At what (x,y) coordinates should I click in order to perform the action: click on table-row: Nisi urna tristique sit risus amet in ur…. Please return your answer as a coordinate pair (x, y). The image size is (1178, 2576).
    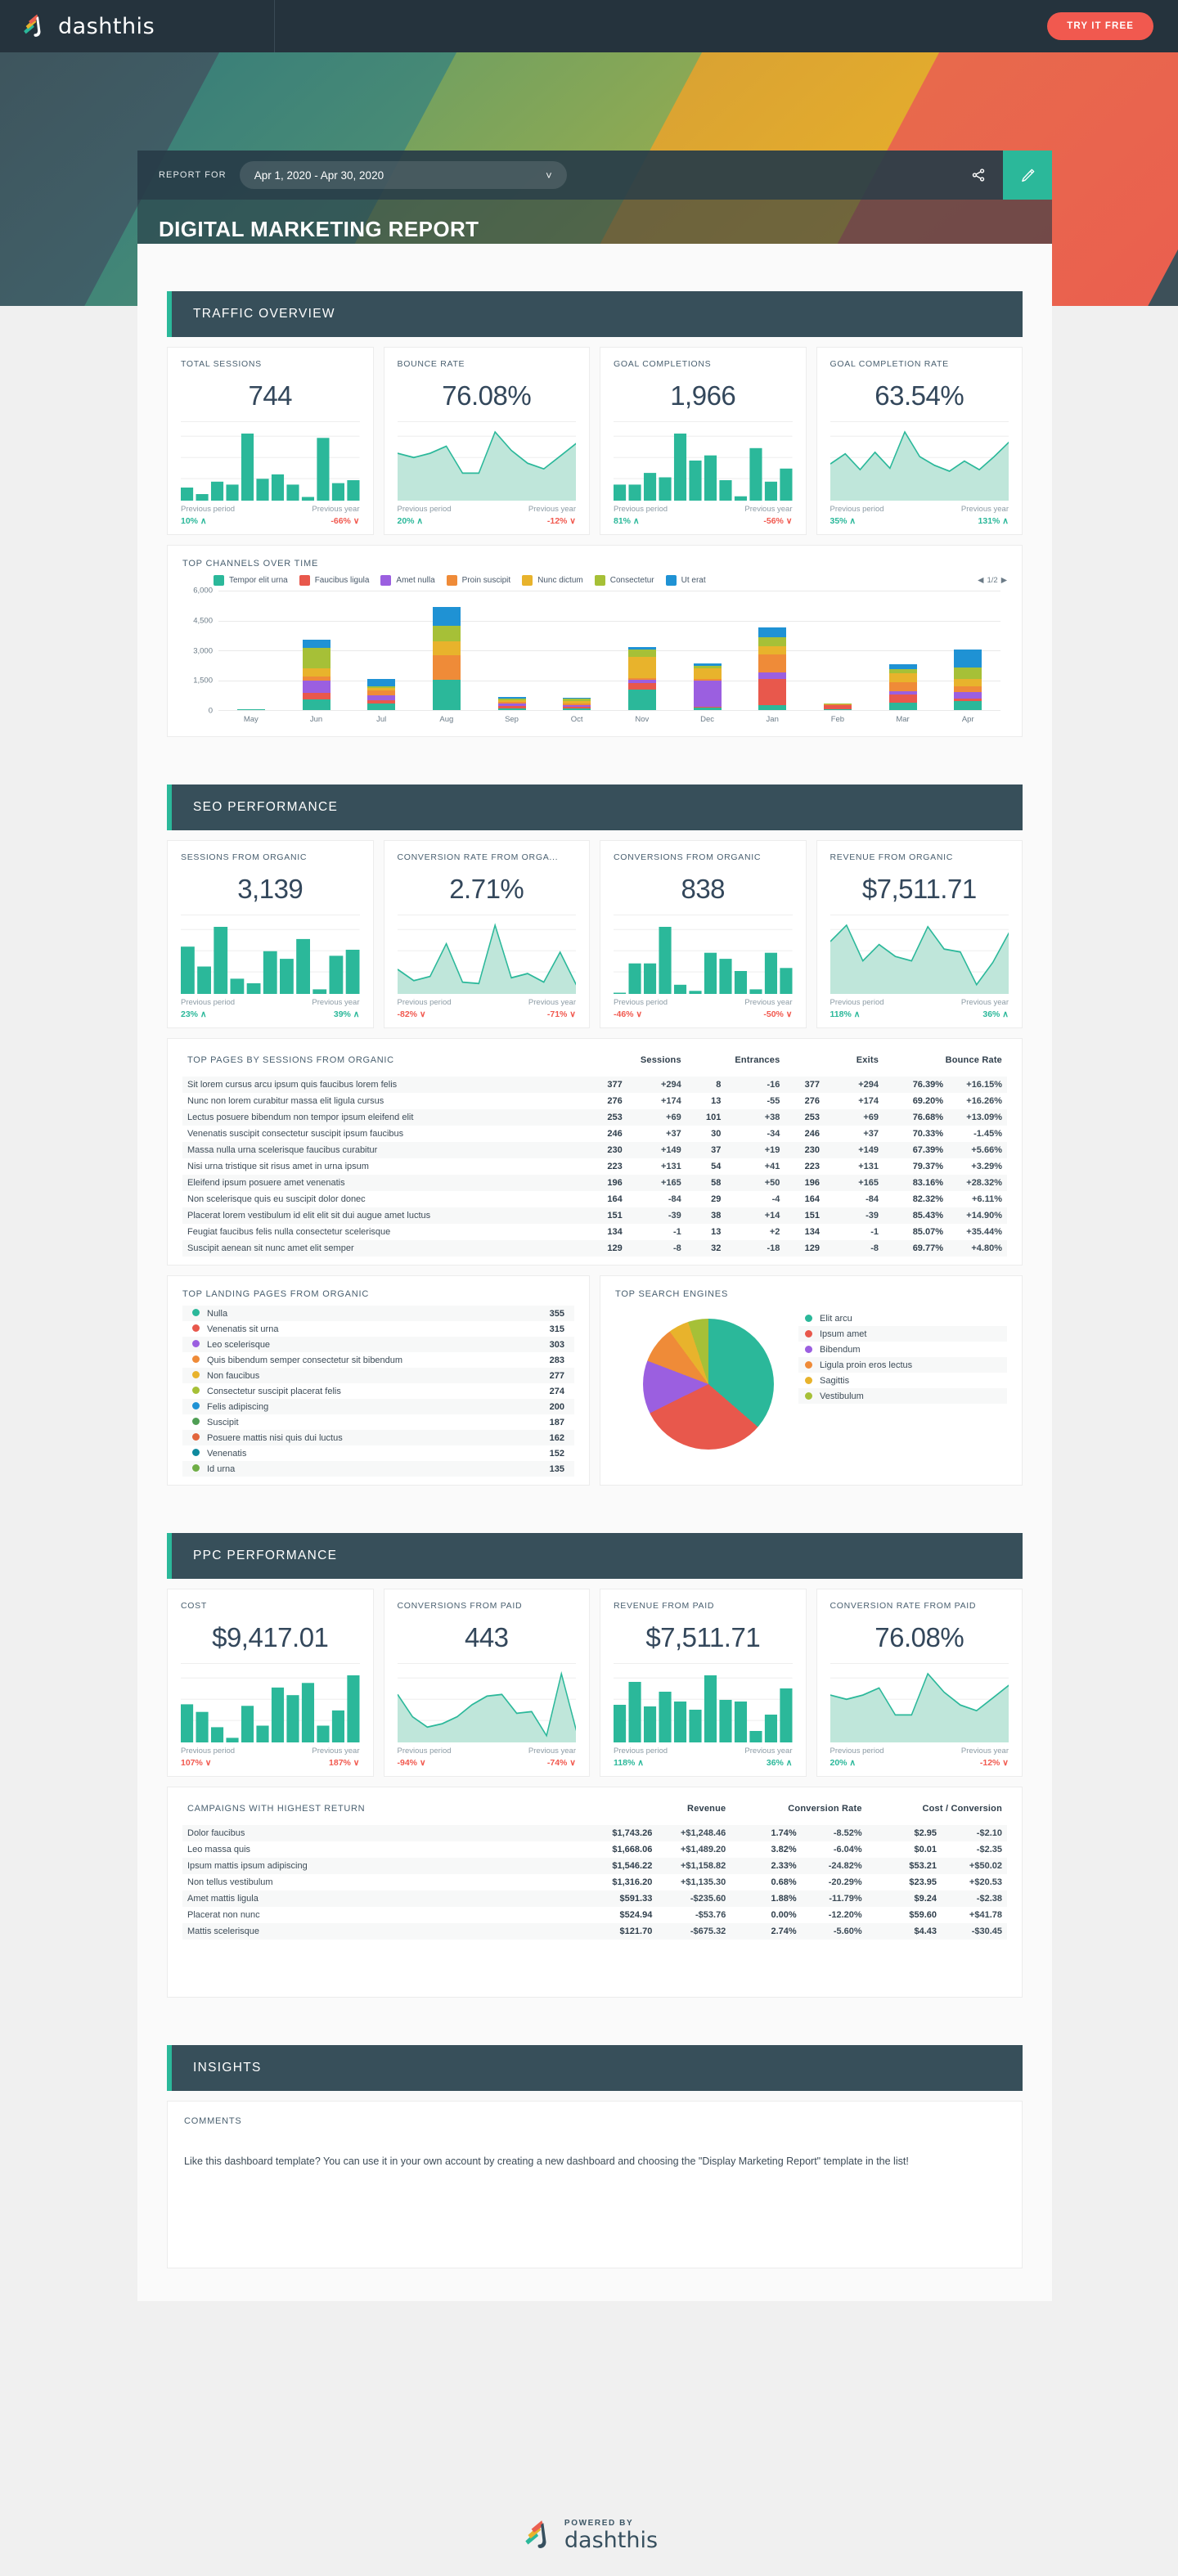
    Looking at the image, I should click on (594, 1166).